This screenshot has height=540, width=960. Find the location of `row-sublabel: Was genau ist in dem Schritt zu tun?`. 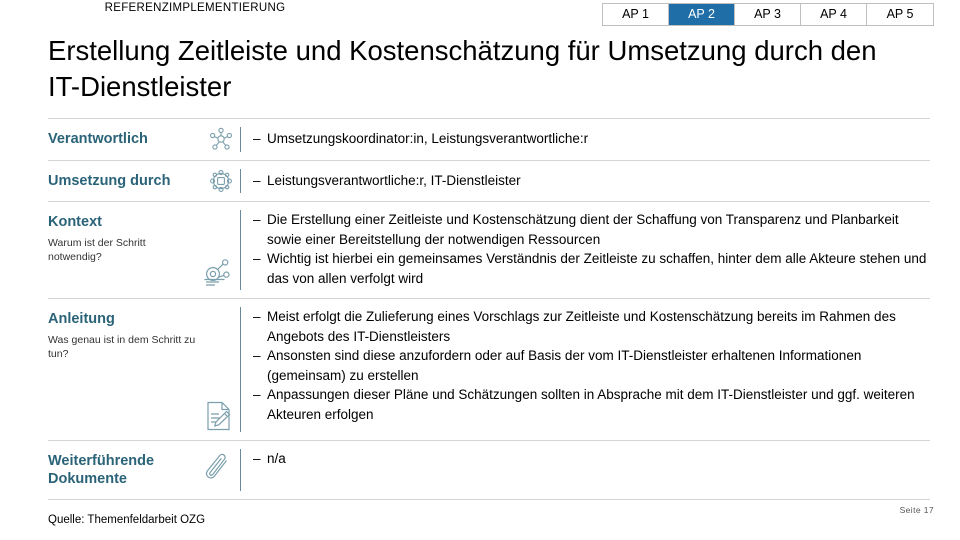

row-sublabel: Was genau ist in dem Schritt zu tun? is located at coordinates (122, 347).